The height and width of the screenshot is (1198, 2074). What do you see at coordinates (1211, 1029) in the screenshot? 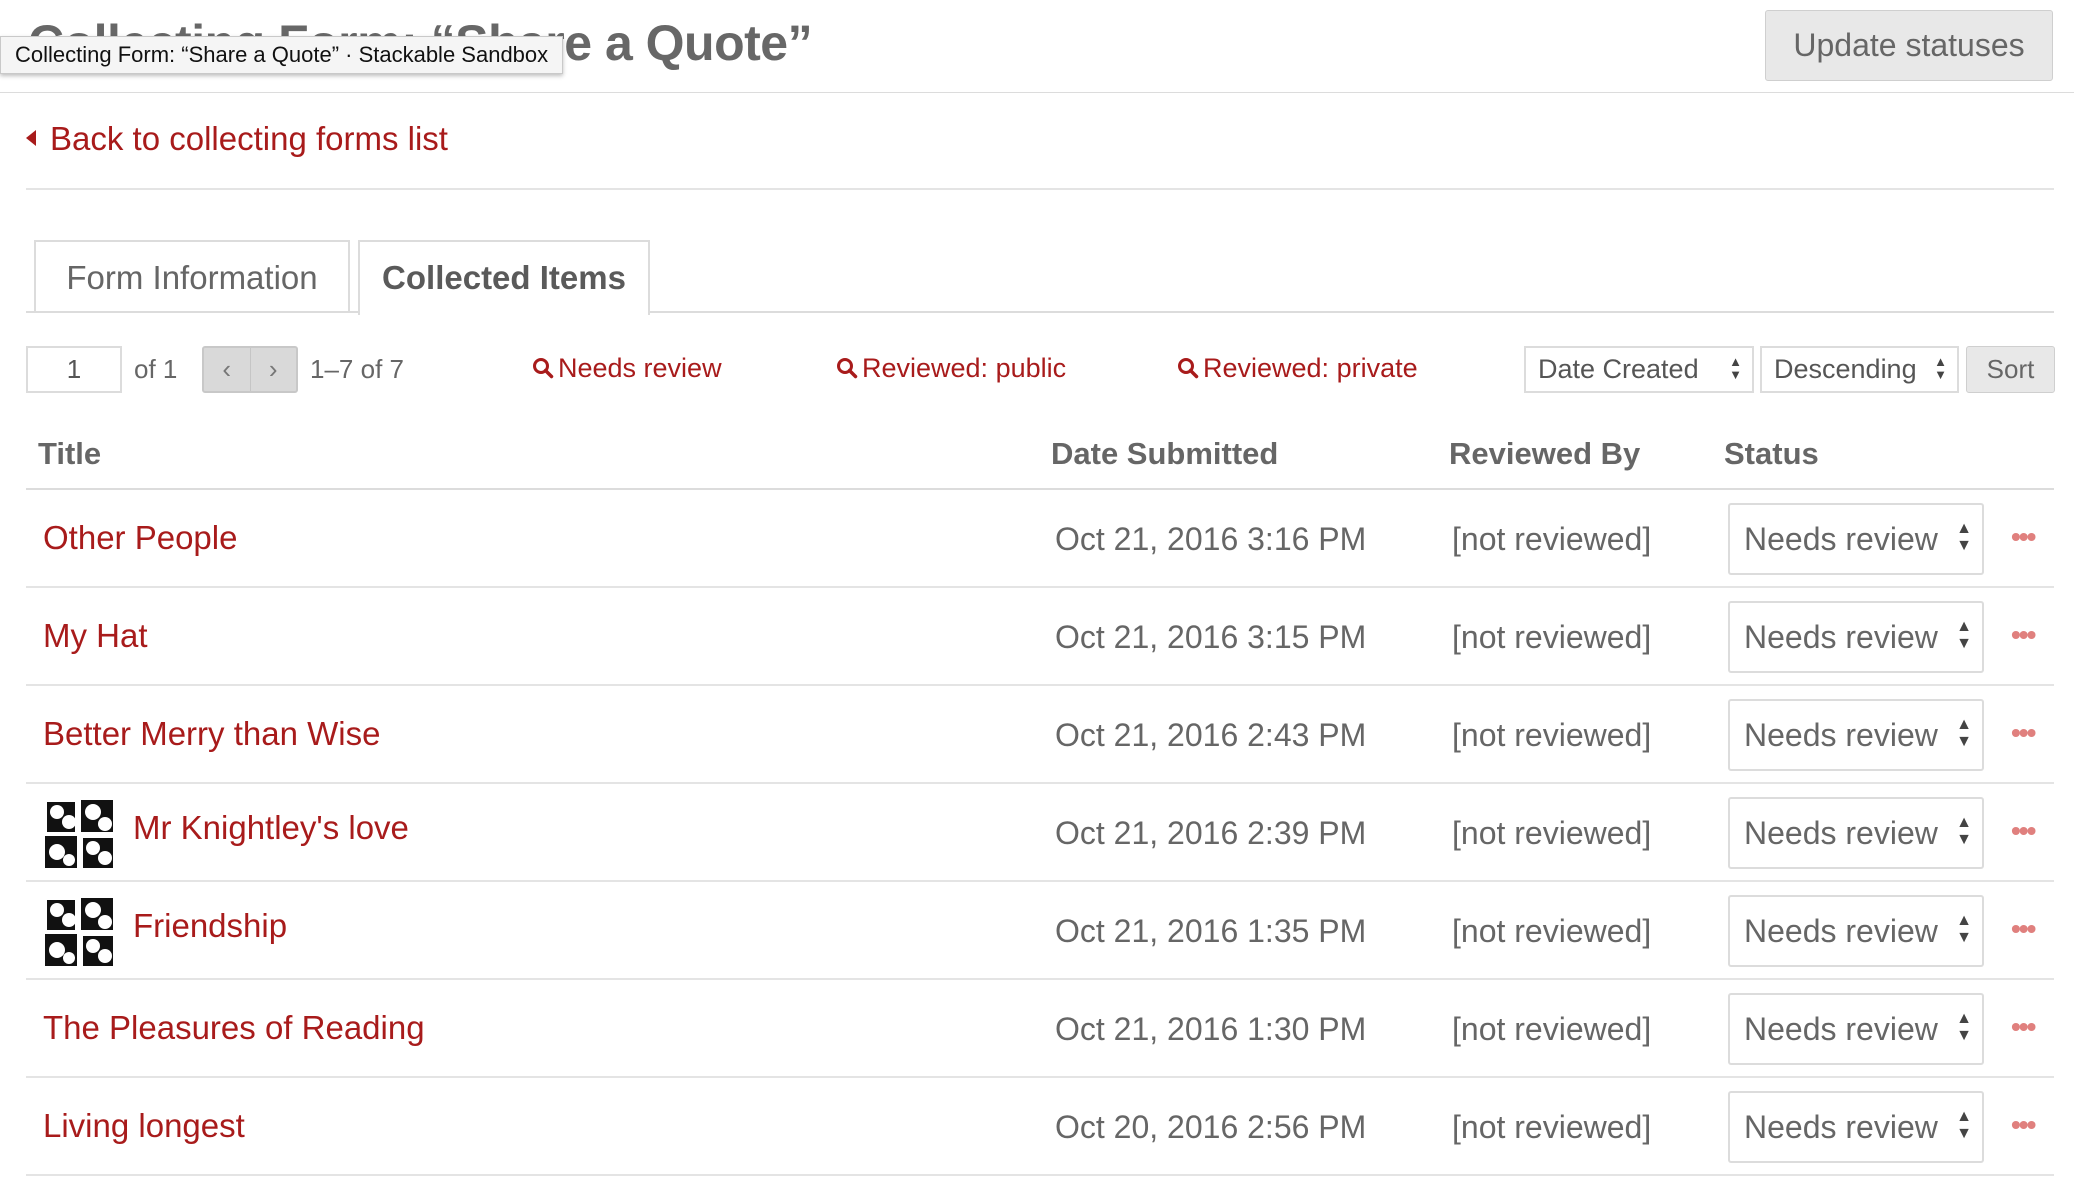
I see `date-submitted: Oct 21, 2016 1:30 PM` at bounding box center [1211, 1029].